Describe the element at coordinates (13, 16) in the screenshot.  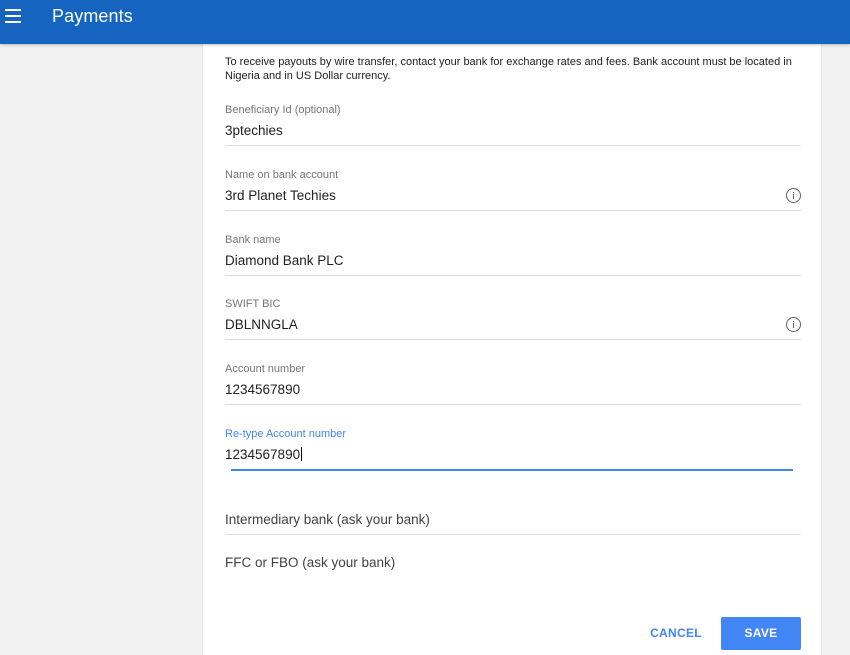
I see `menu-icon` at that location.